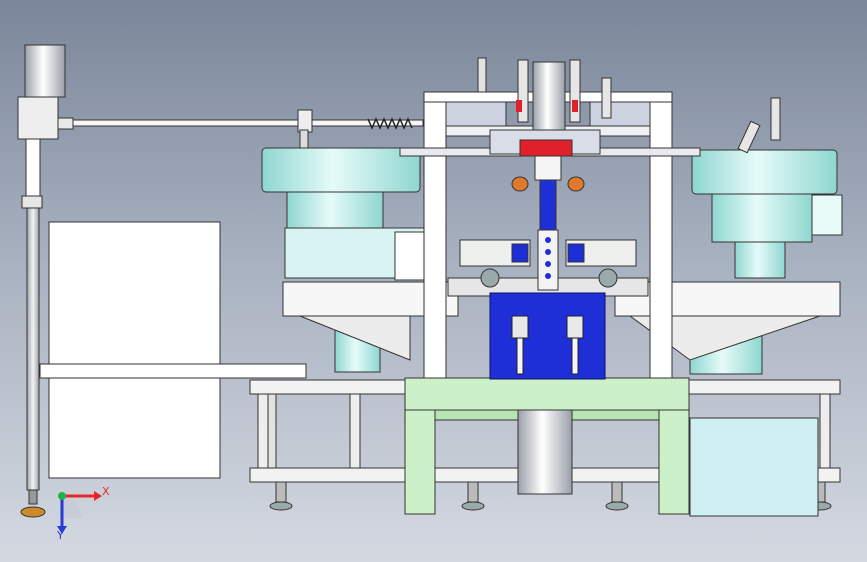  What do you see at coordinates (79, 512) in the screenshot?
I see `axis-triad` at bounding box center [79, 512].